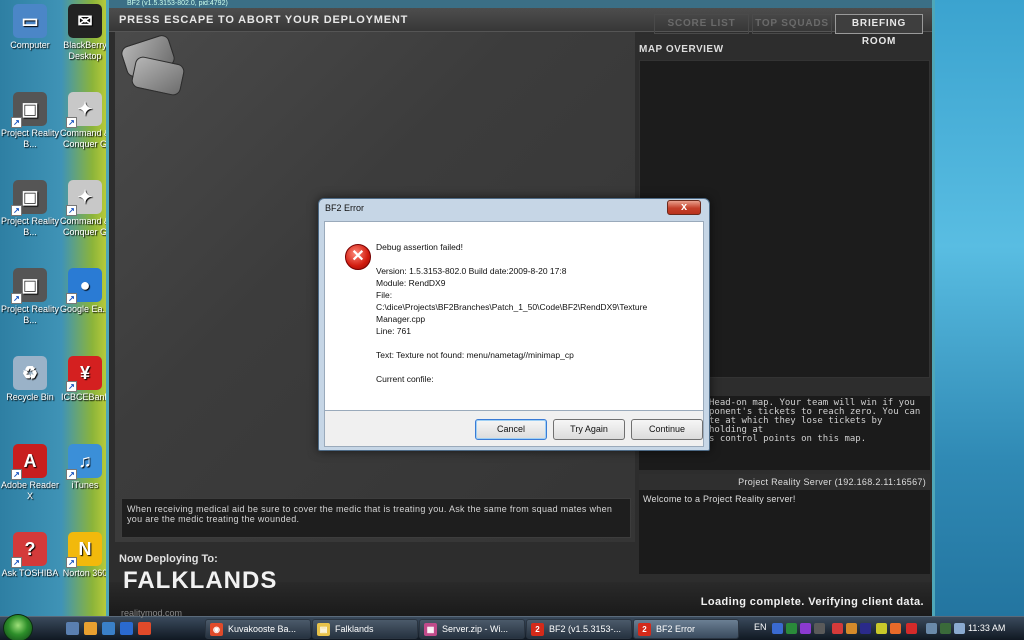 The height and width of the screenshot is (640, 1024). What do you see at coordinates (85, 21) in the screenshot?
I see `app-icon: ✉` at bounding box center [85, 21].